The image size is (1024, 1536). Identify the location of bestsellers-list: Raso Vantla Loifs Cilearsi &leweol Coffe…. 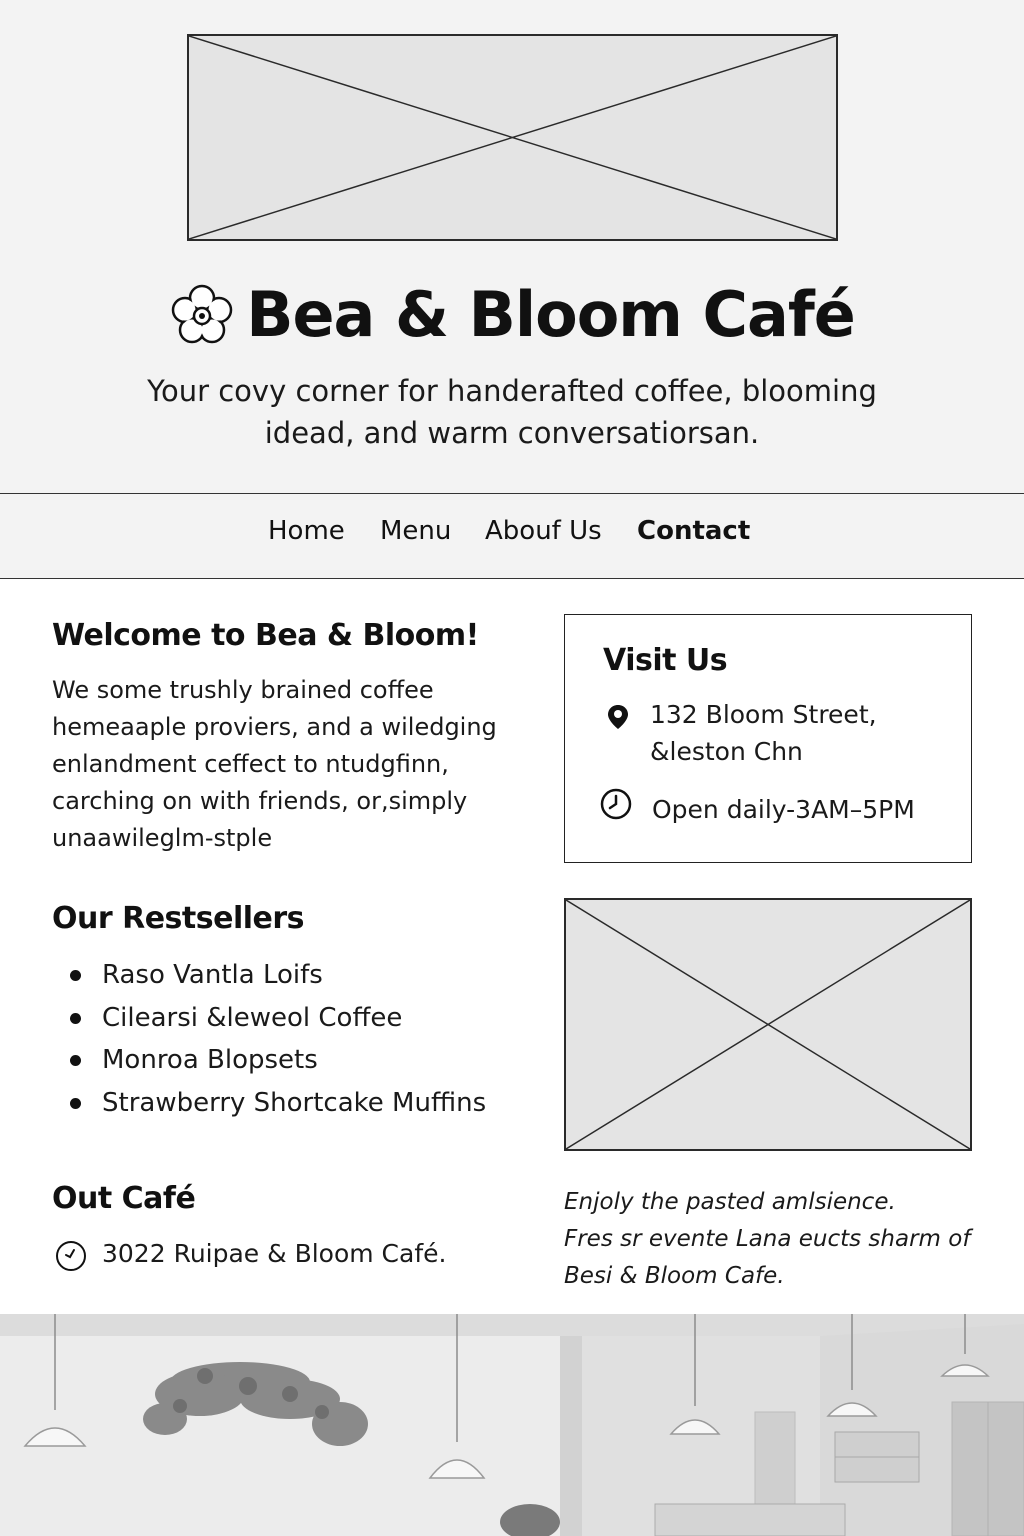
(305, 1040).